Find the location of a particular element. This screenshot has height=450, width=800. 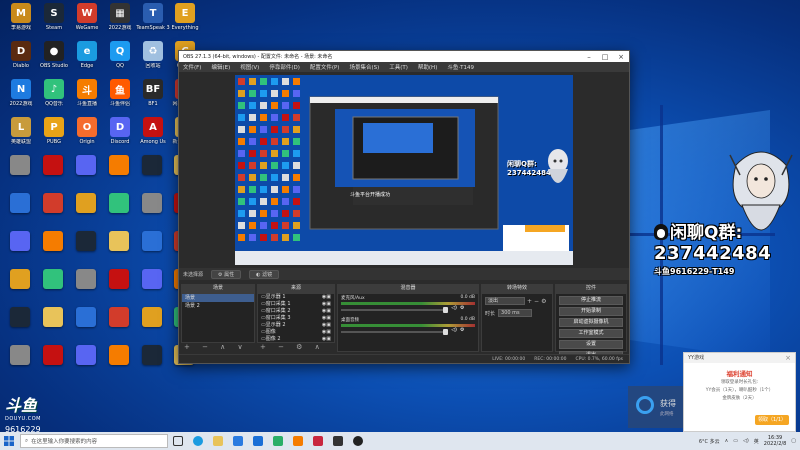

desktop-icon: 鱼斗鱼伴侣 is located at coordinates (120, 93).